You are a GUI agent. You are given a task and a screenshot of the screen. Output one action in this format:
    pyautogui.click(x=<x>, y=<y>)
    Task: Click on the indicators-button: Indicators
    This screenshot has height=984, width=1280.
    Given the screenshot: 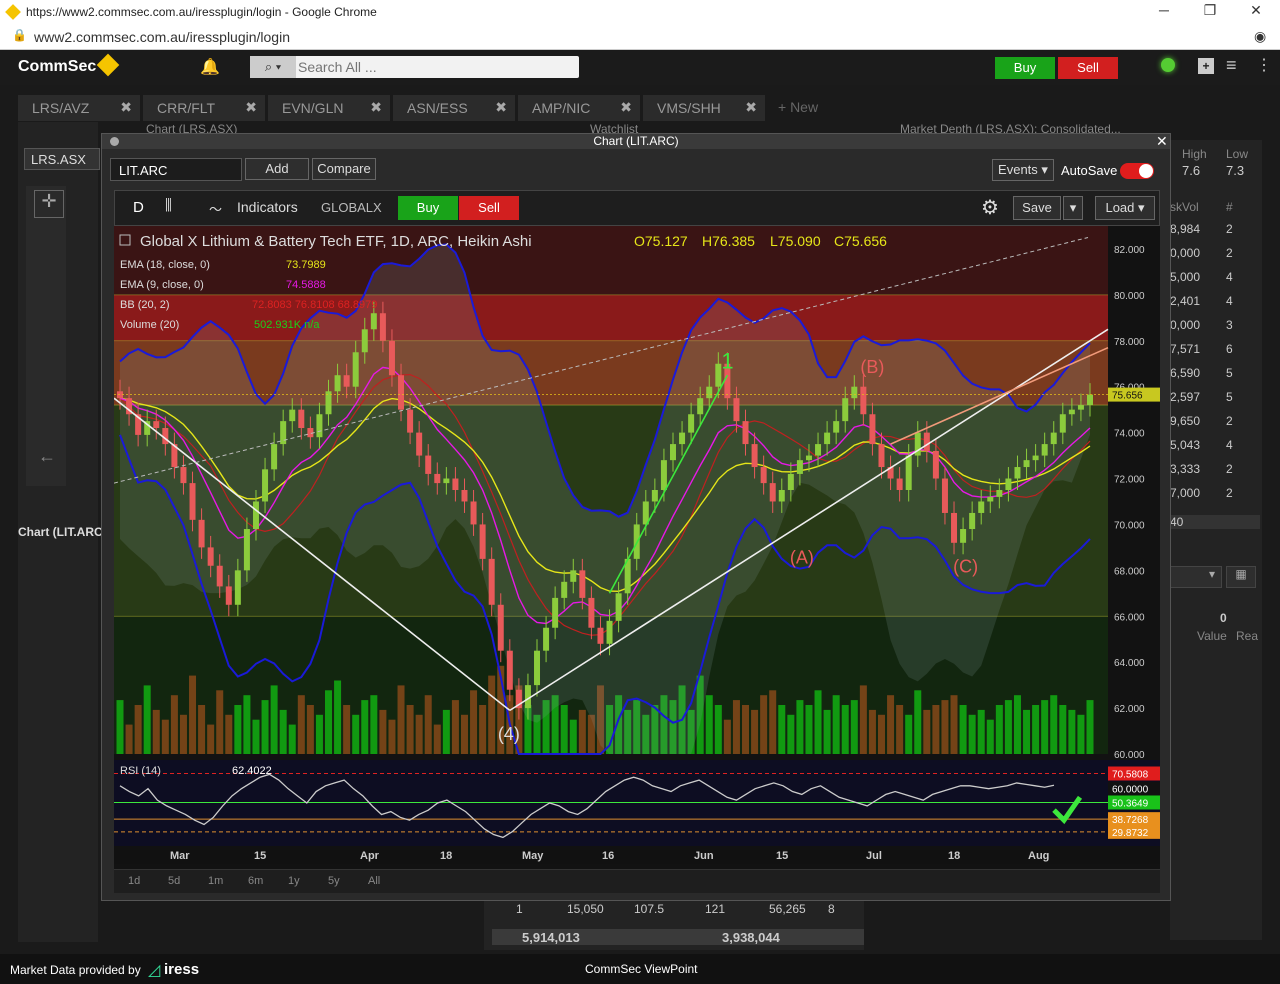 What is the action you would take?
    pyautogui.click(x=267, y=207)
    